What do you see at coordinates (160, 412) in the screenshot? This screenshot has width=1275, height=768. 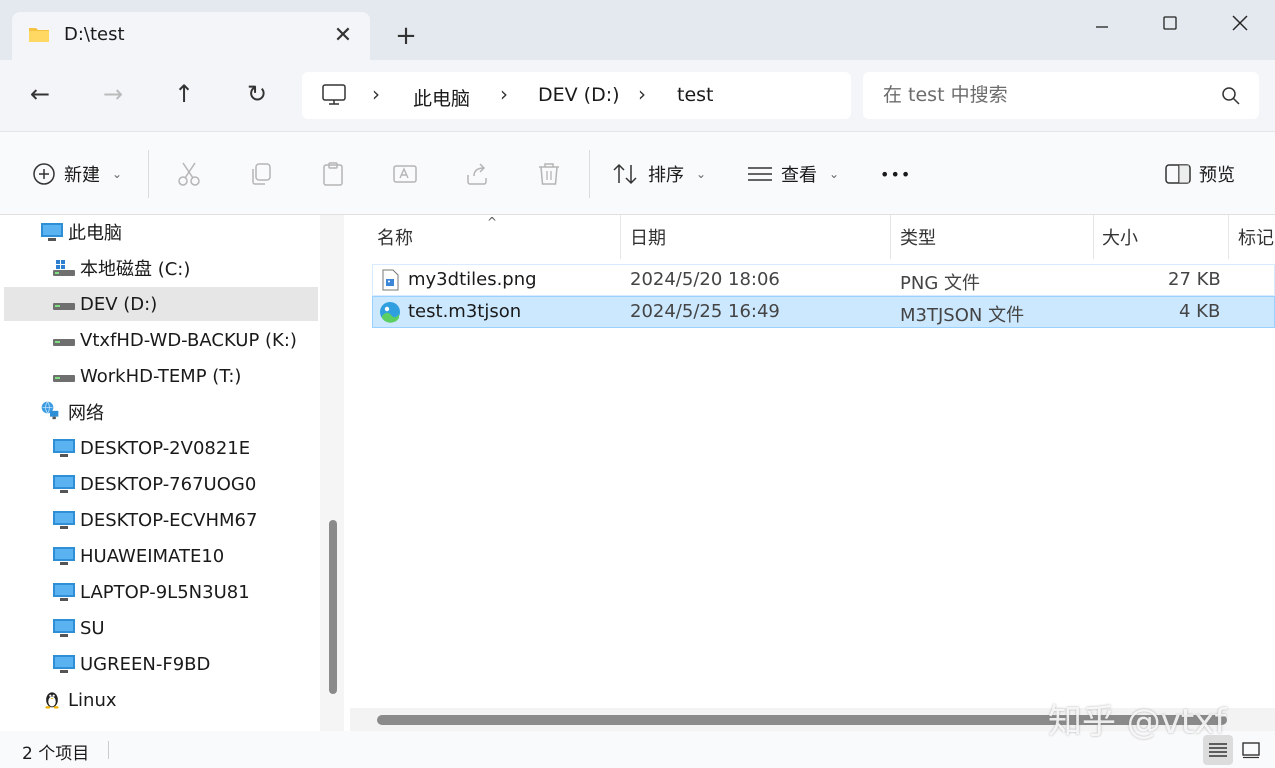 I see `sidebar-item-network: 网络` at bounding box center [160, 412].